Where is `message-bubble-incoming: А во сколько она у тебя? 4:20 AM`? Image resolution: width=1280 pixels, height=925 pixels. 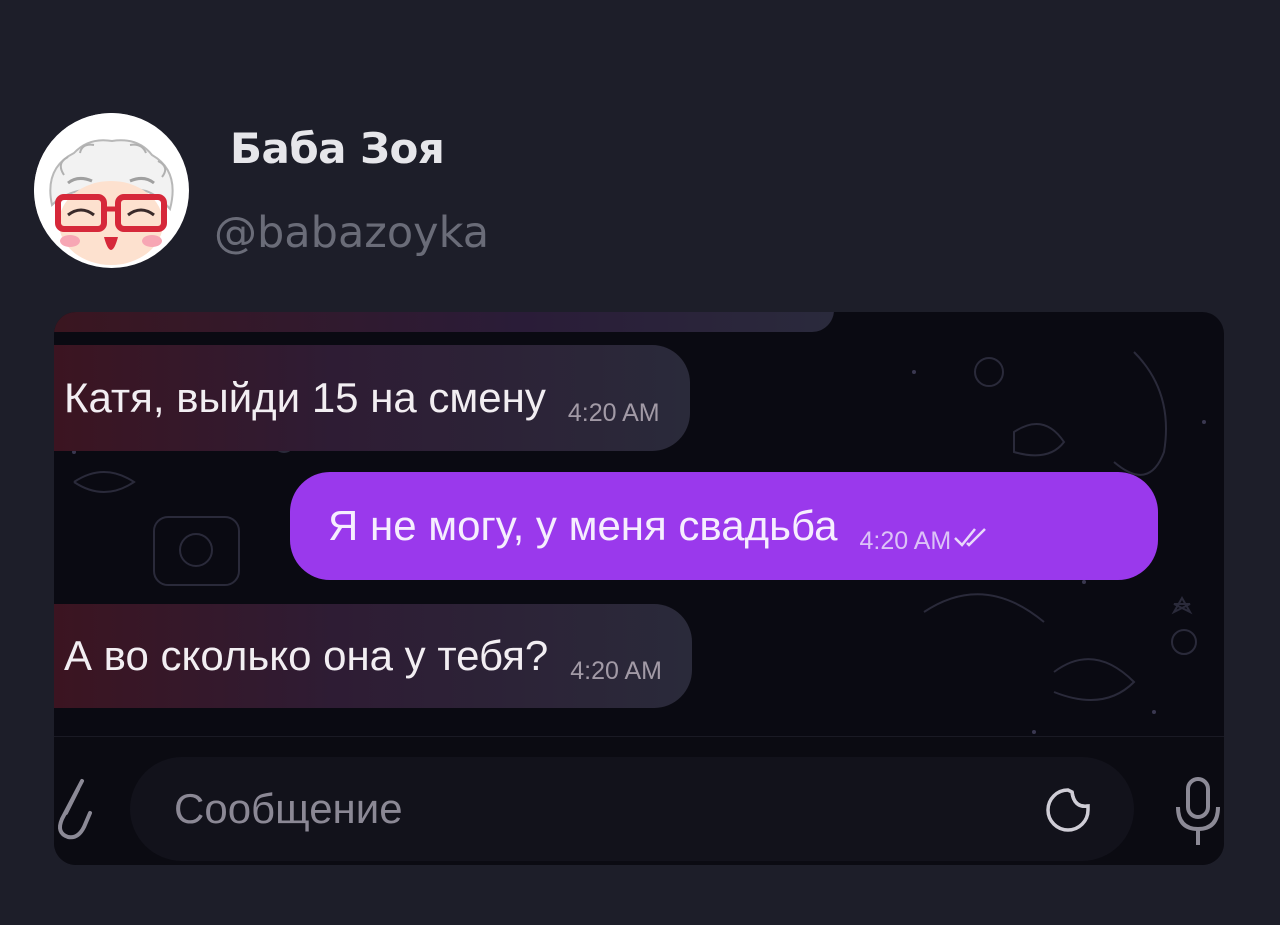 message-bubble-incoming: А во сколько она у тебя? 4:20 AM is located at coordinates (373, 656).